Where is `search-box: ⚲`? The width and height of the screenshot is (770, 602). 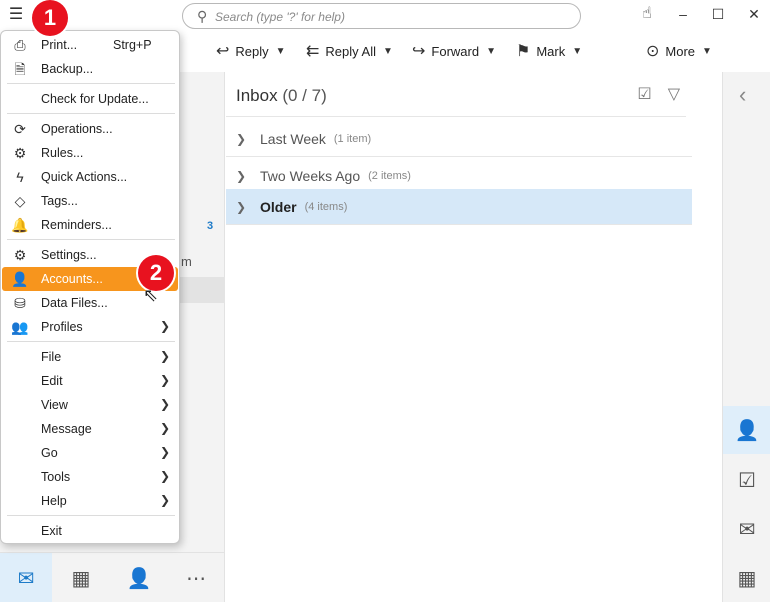 search-box: ⚲ is located at coordinates (381, 16).